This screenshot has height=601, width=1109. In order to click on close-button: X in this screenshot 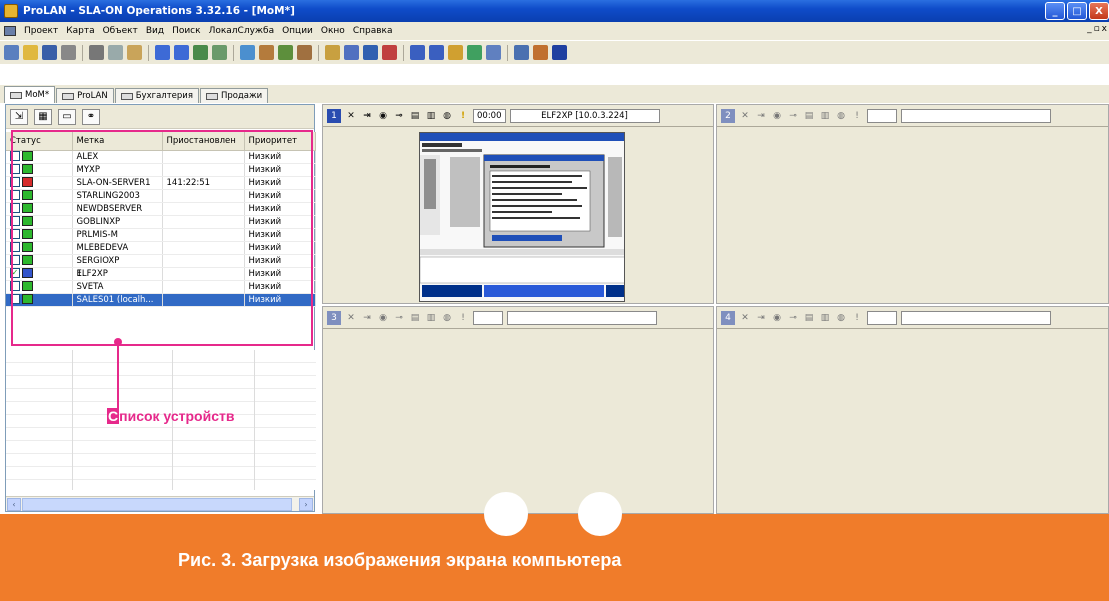, I will do `click(1099, 11)`.